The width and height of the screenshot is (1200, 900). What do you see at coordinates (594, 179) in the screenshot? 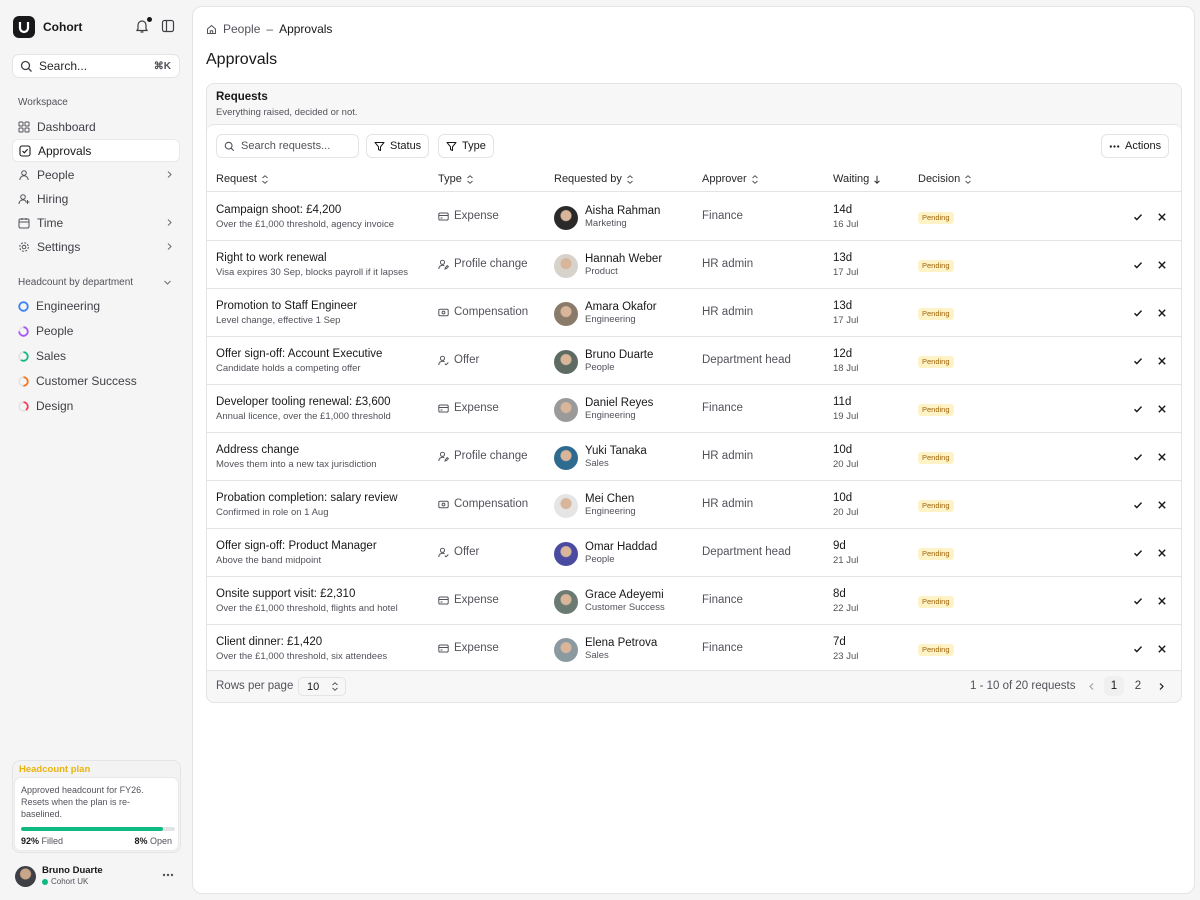
I see `column-header: Requested by` at bounding box center [594, 179].